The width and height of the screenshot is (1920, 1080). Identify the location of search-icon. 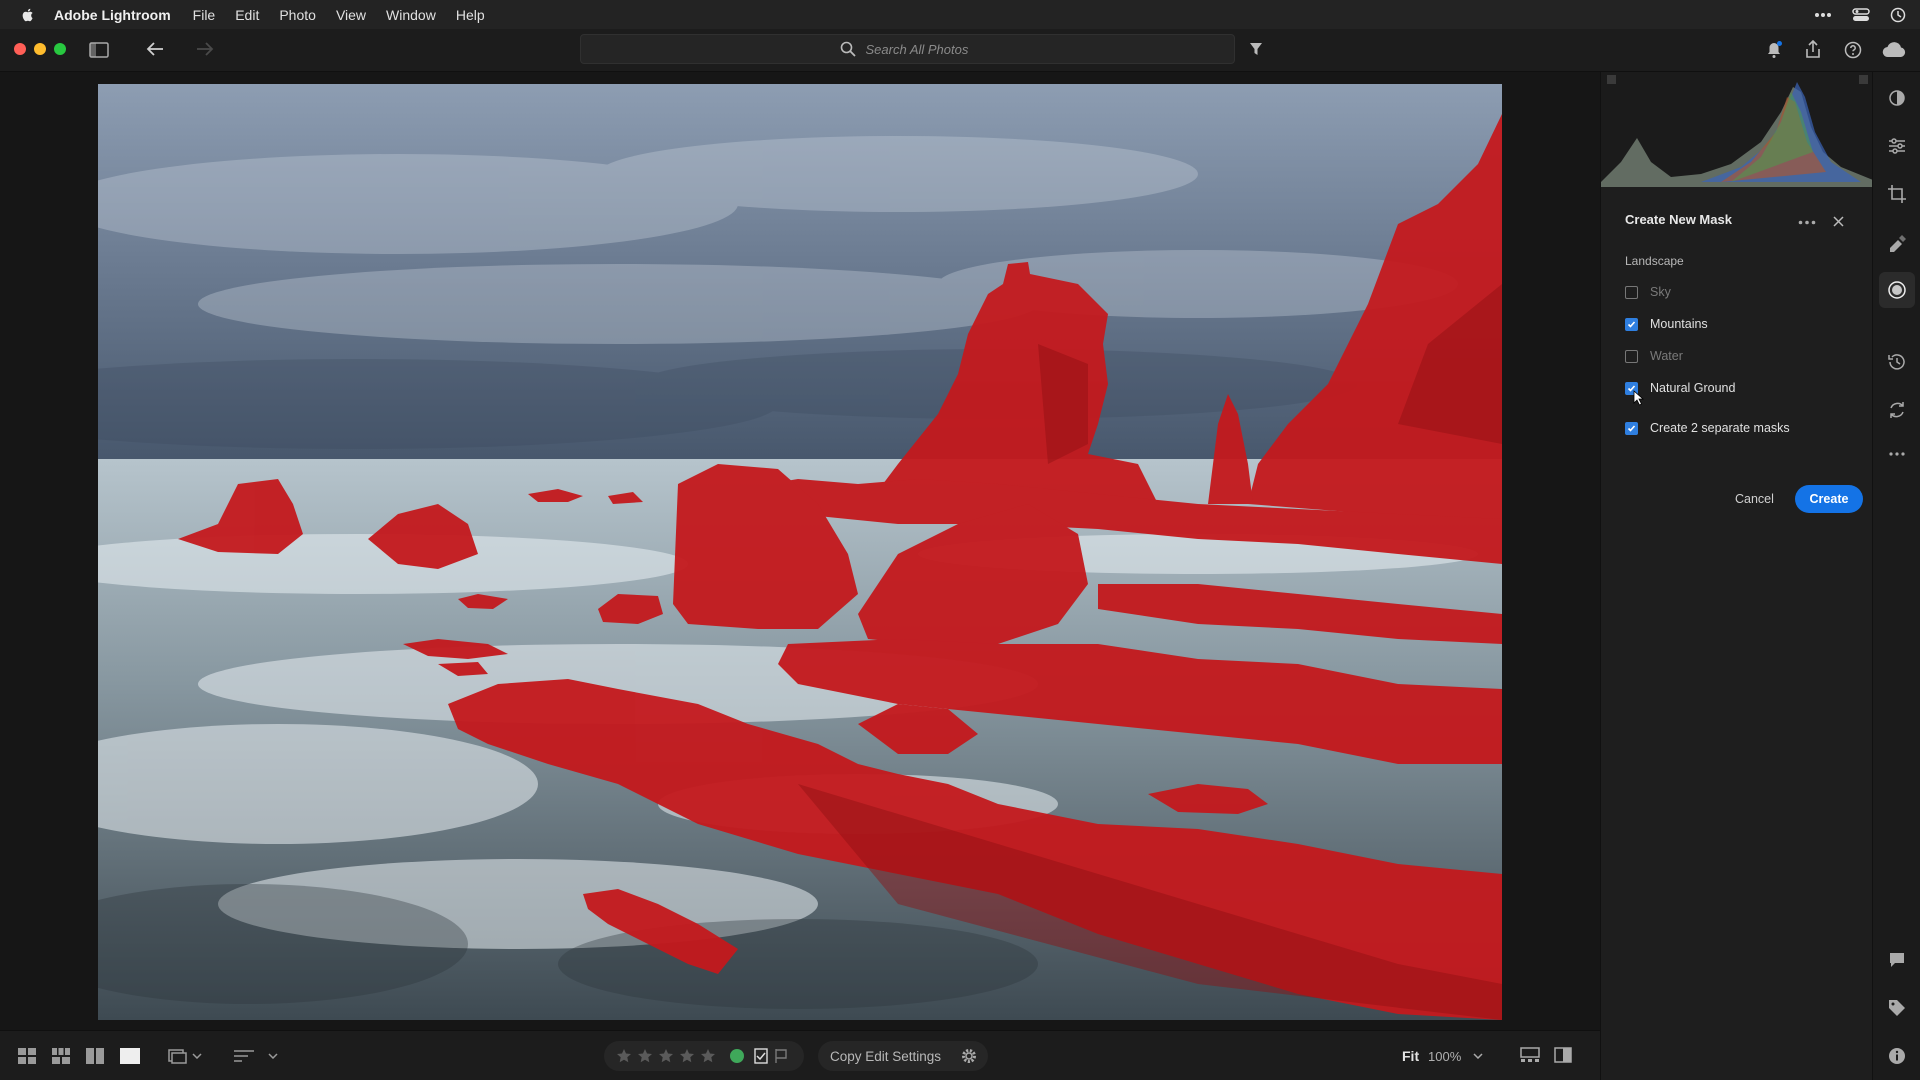
(848, 49).